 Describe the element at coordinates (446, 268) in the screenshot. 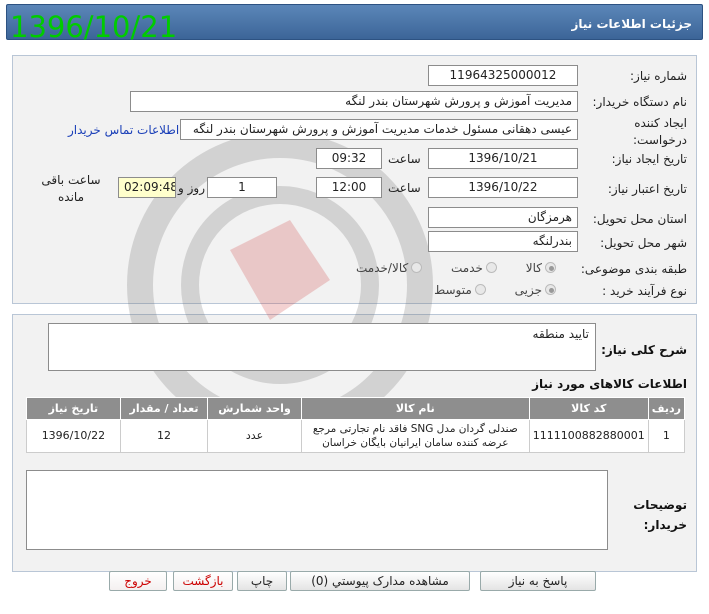

I see `category-radio-group: کالا خدمت کالا/خدمت` at that location.